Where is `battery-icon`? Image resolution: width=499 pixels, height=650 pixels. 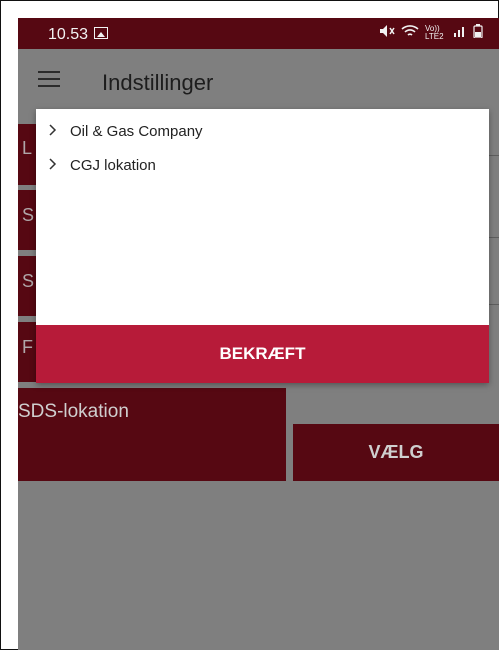
battery-icon is located at coordinates (478, 32).